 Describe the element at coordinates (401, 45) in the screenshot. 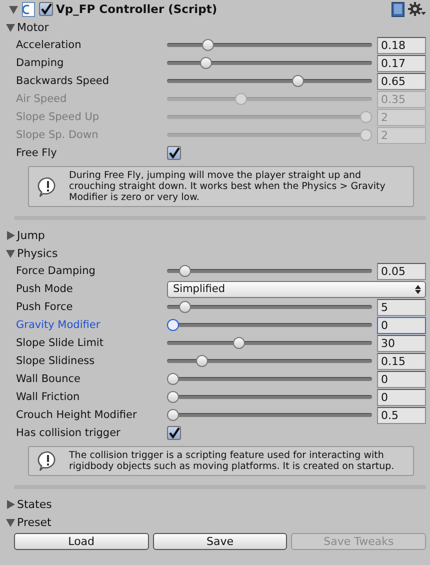

I see `number-field: 0.18` at that location.